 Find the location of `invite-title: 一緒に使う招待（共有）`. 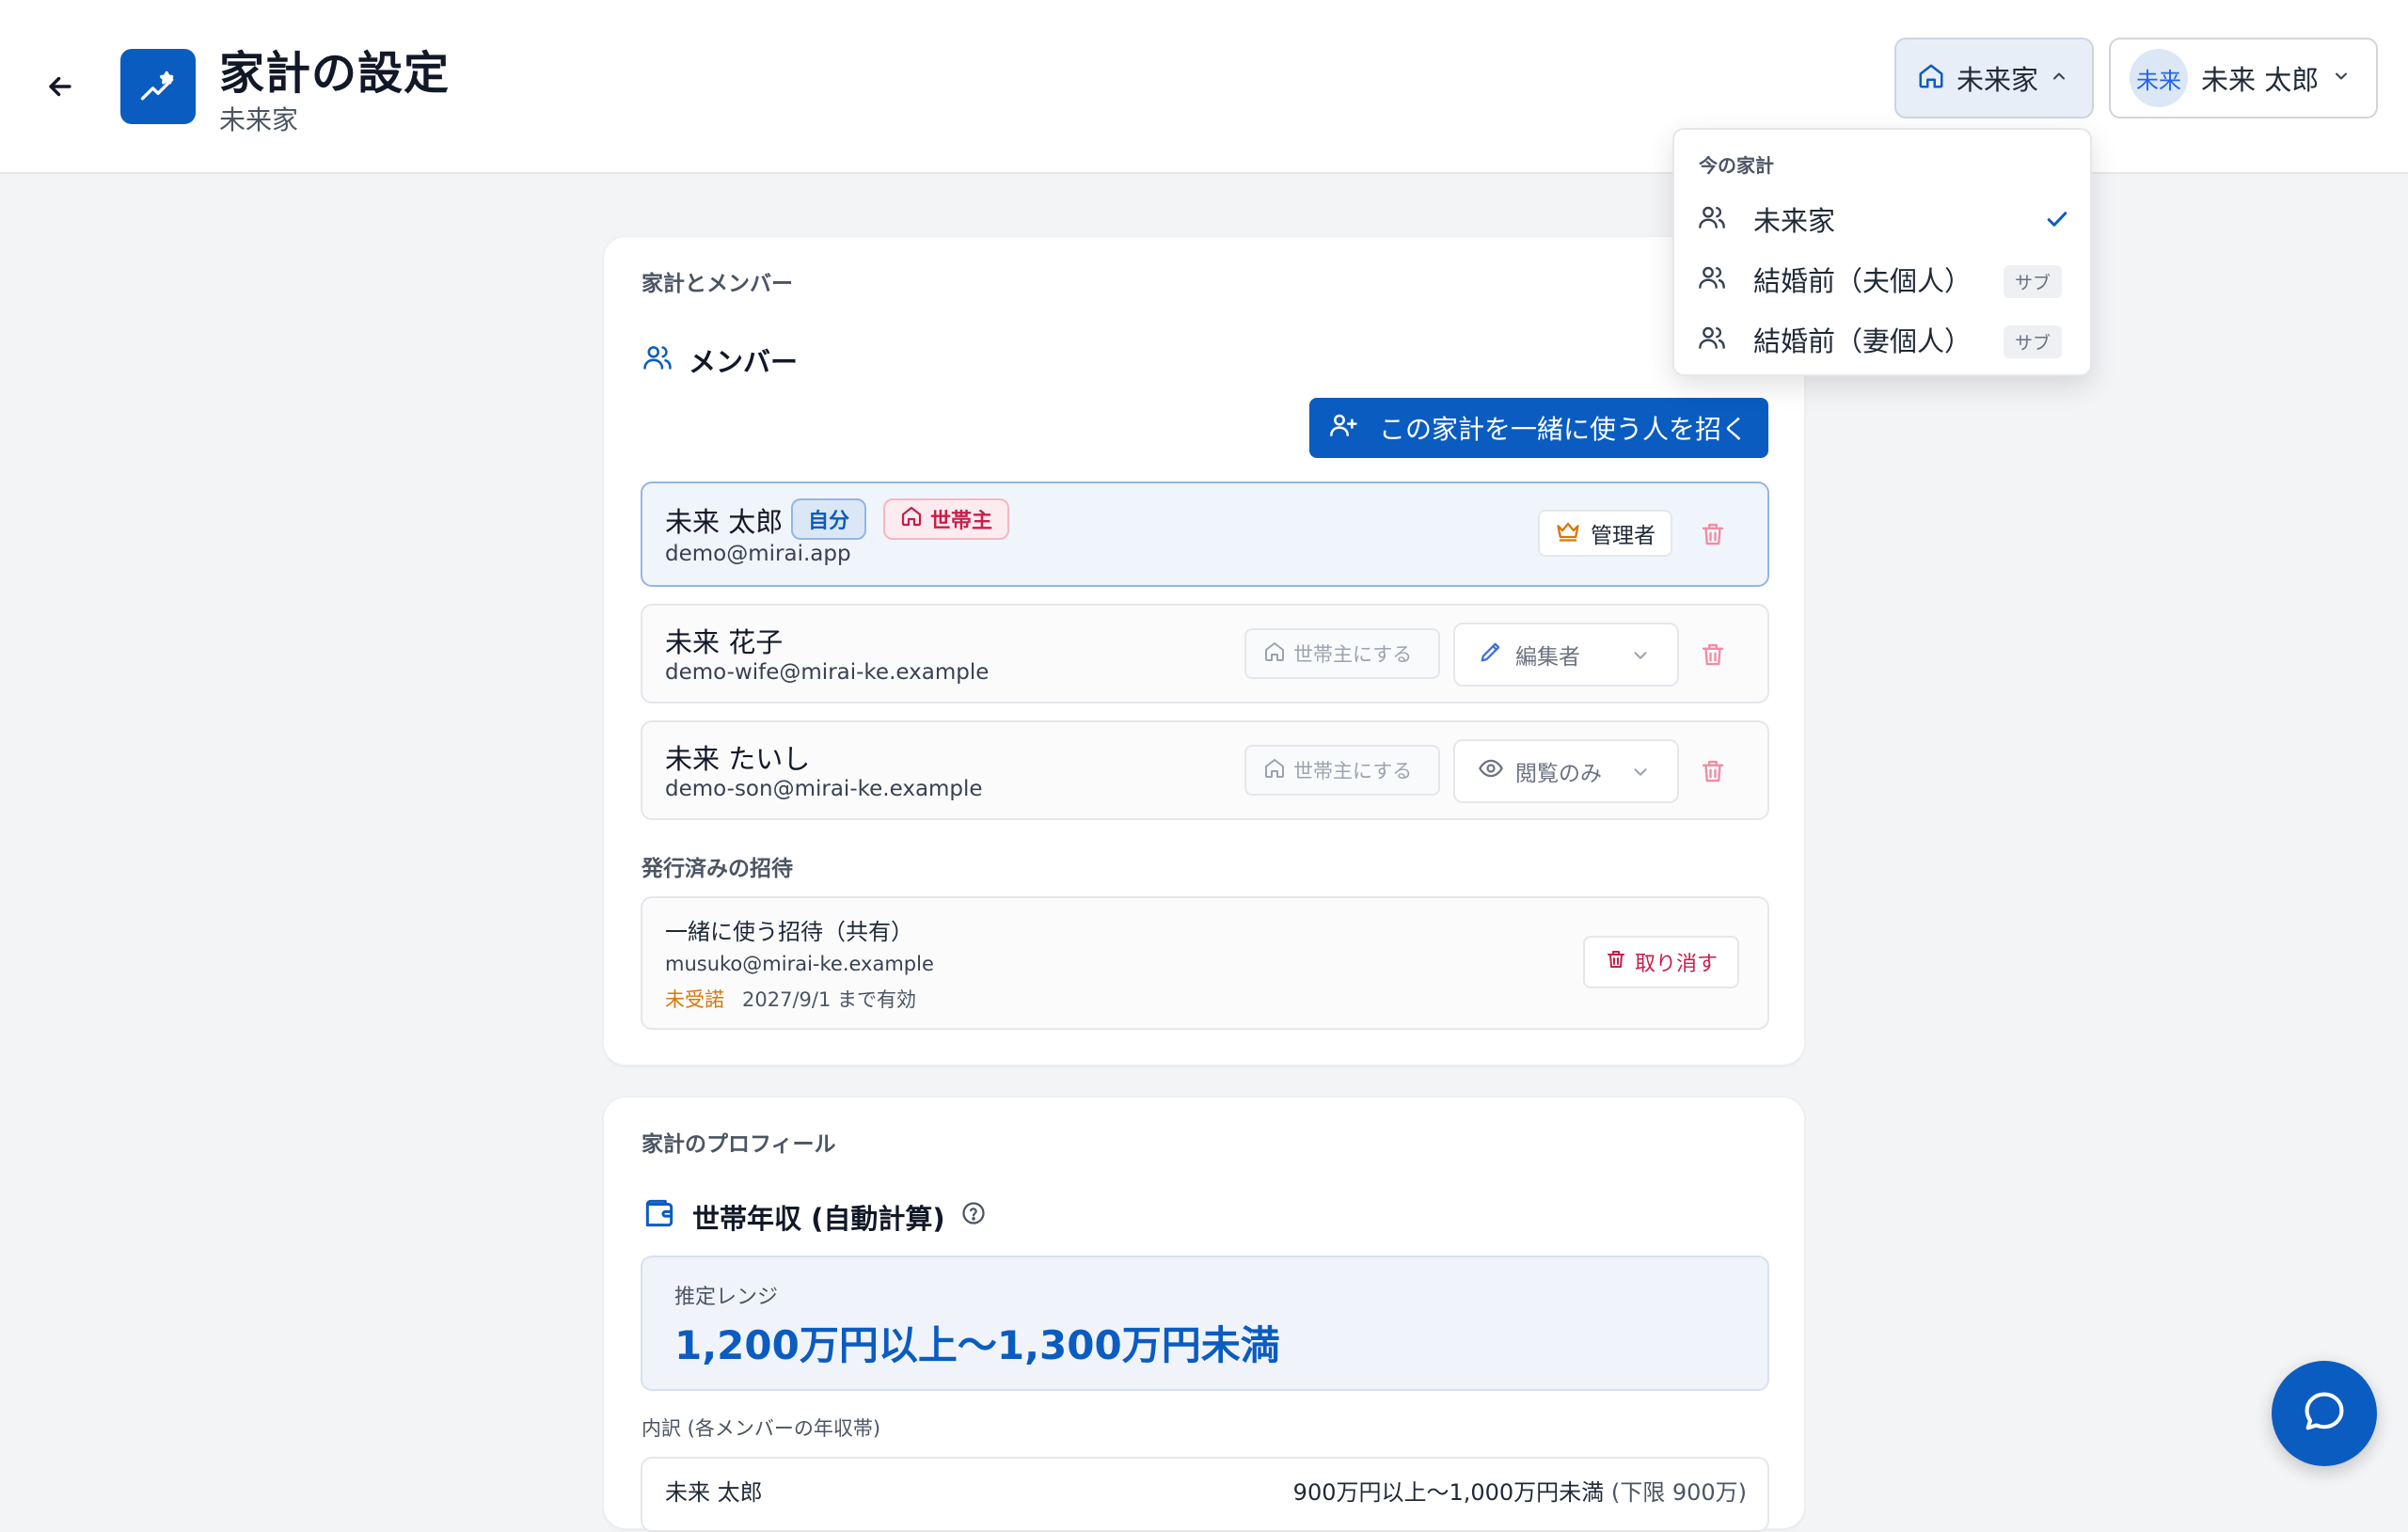

invite-title: 一緒に使う招待（共有） is located at coordinates (789, 932).